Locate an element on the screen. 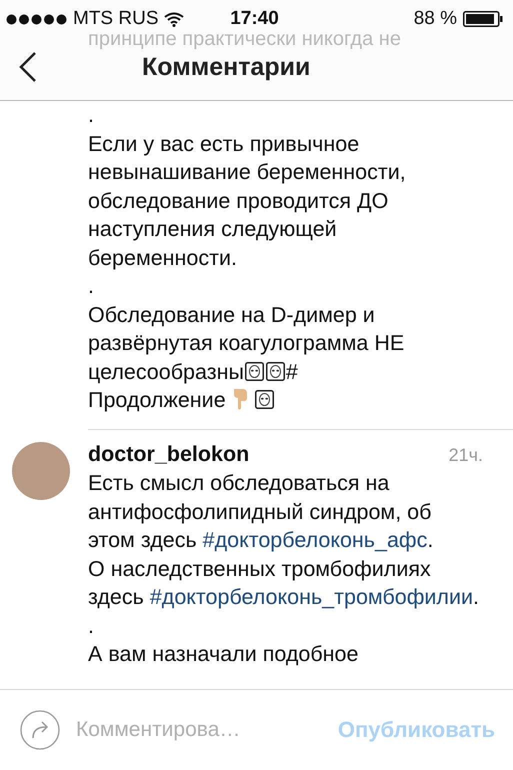 The width and height of the screenshot is (513, 770). comment-text: Есть смысл обследоваться на антифосфолипидный синдром, об этом здесь #докторбелоконь_афс. is located at coordinates (261, 512).